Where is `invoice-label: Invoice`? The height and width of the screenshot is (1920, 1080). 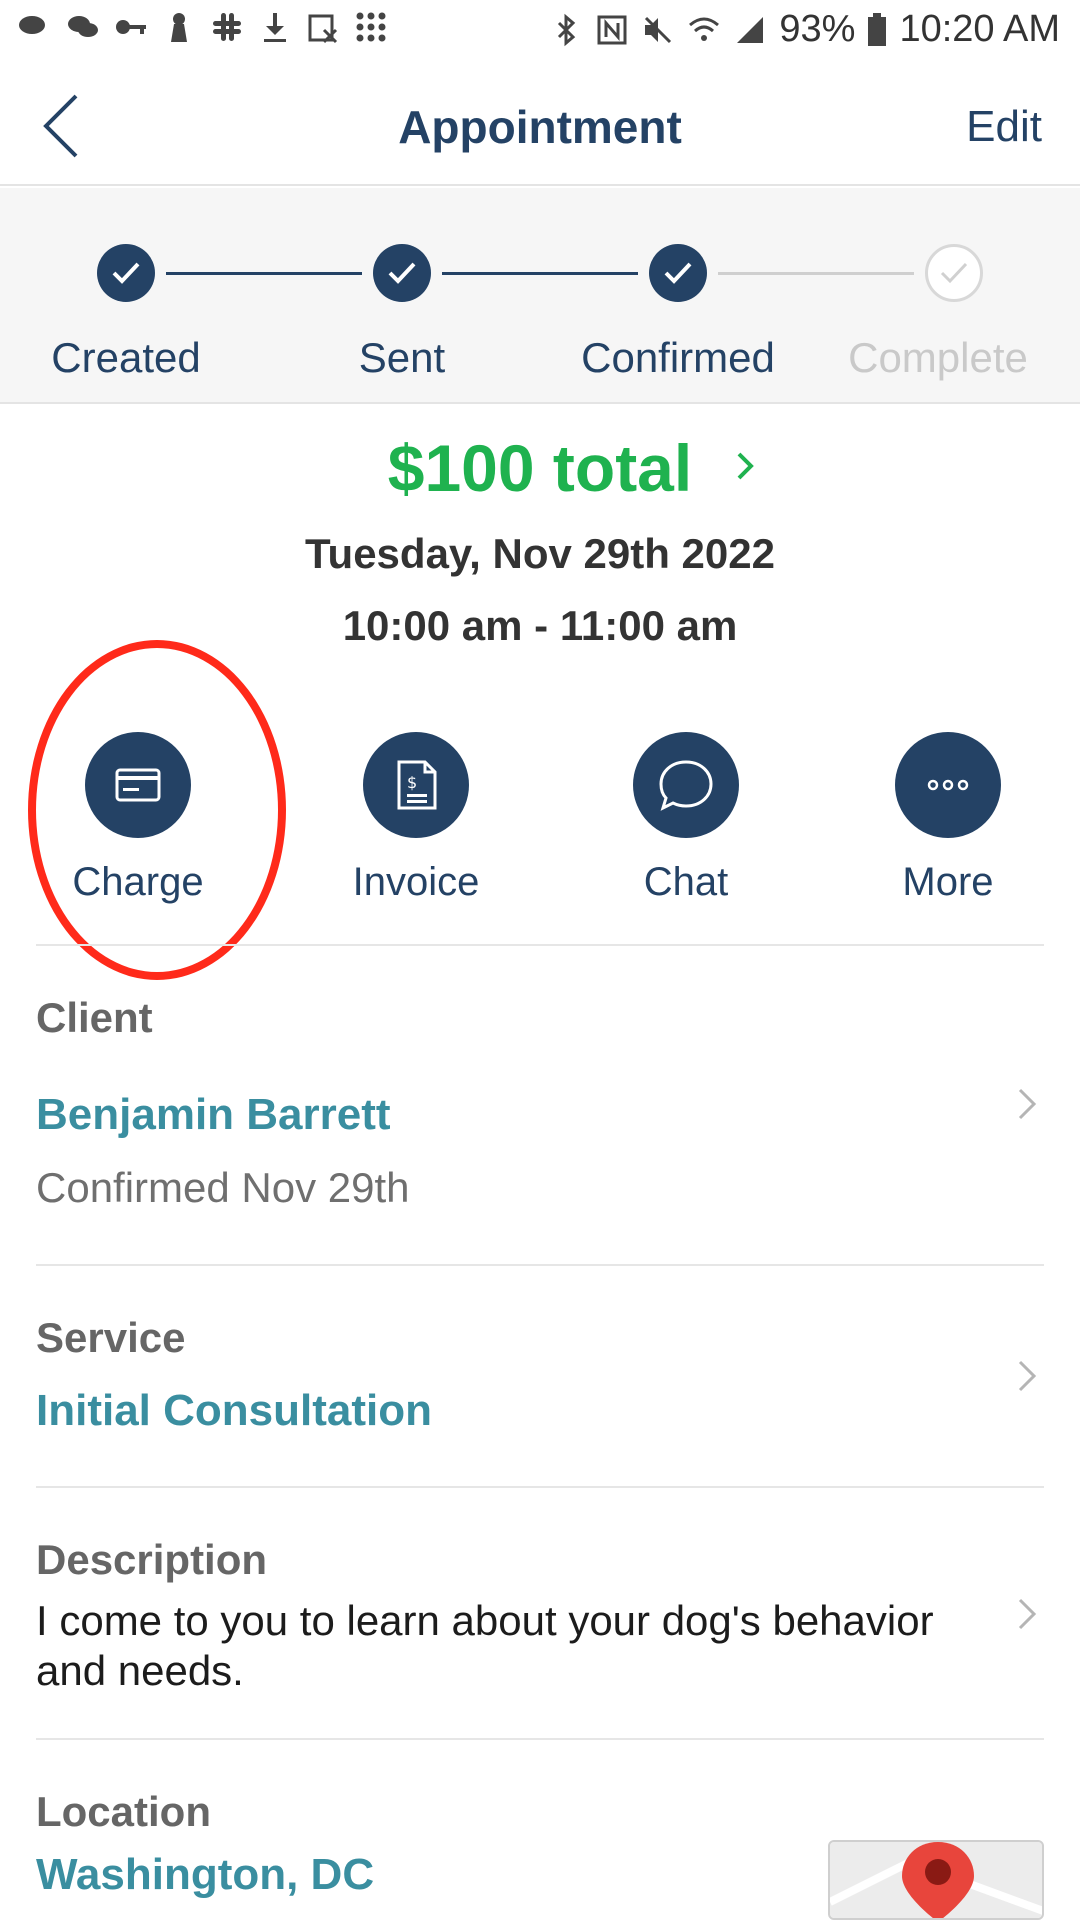
invoice-label: Invoice is located at coordinates (416, 882).